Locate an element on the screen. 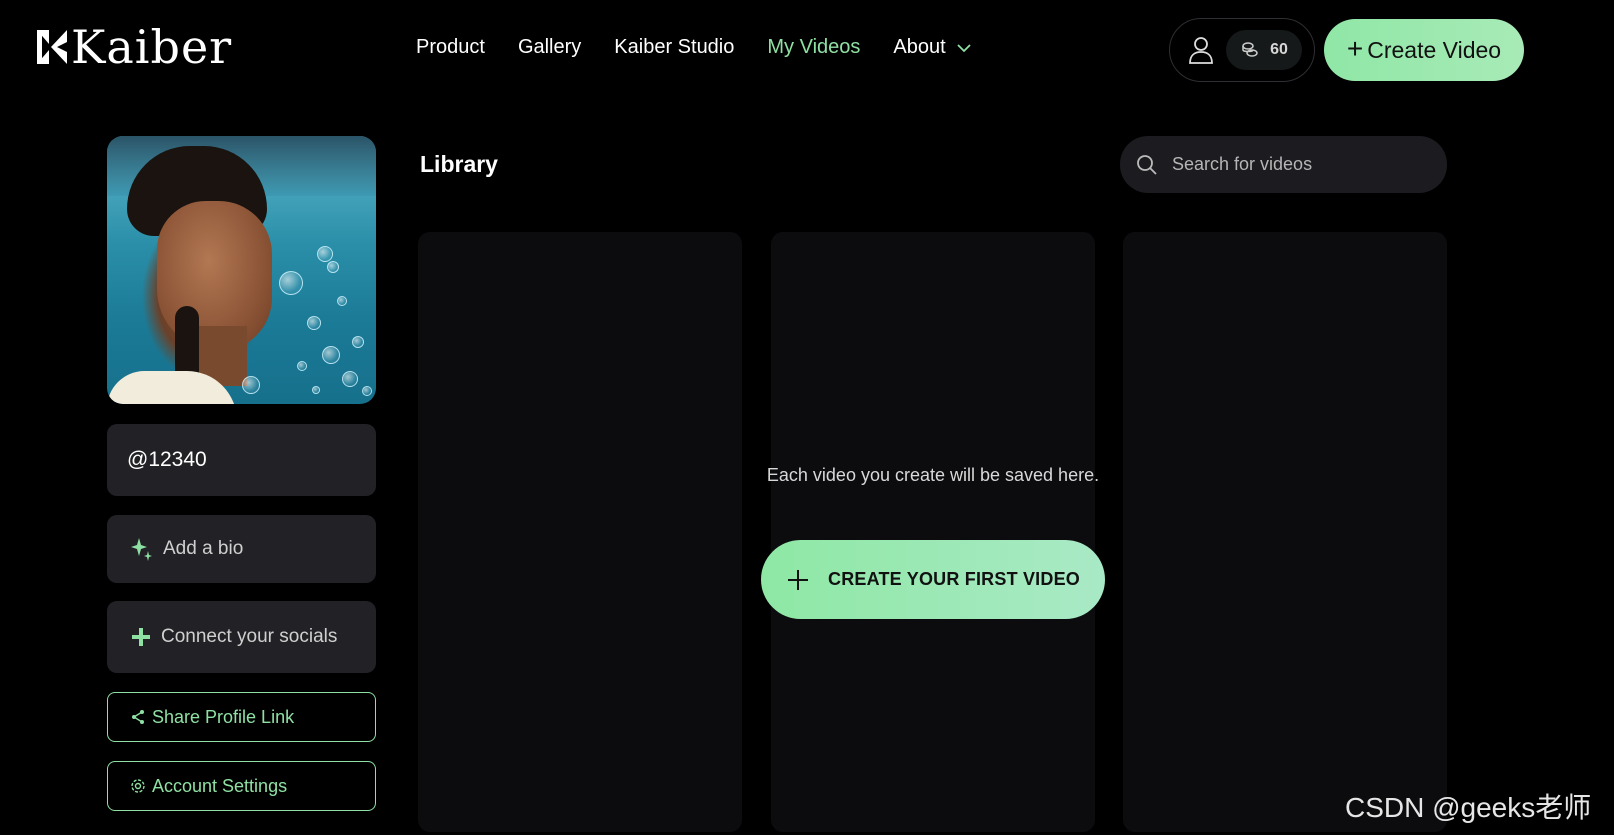 Image resolution: width=1614 pixels, height=835 pixels. library-title: Library is located at coordinates (459, 164).